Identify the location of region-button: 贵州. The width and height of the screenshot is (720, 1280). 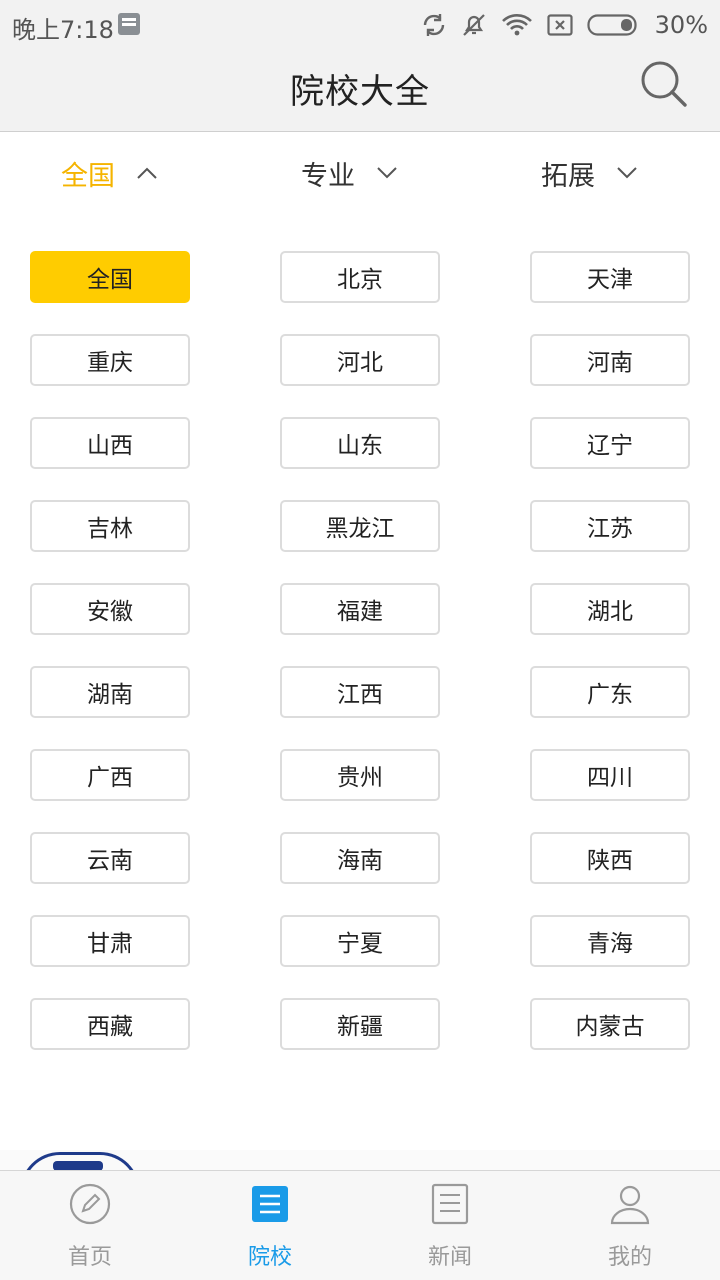
(360, 775).